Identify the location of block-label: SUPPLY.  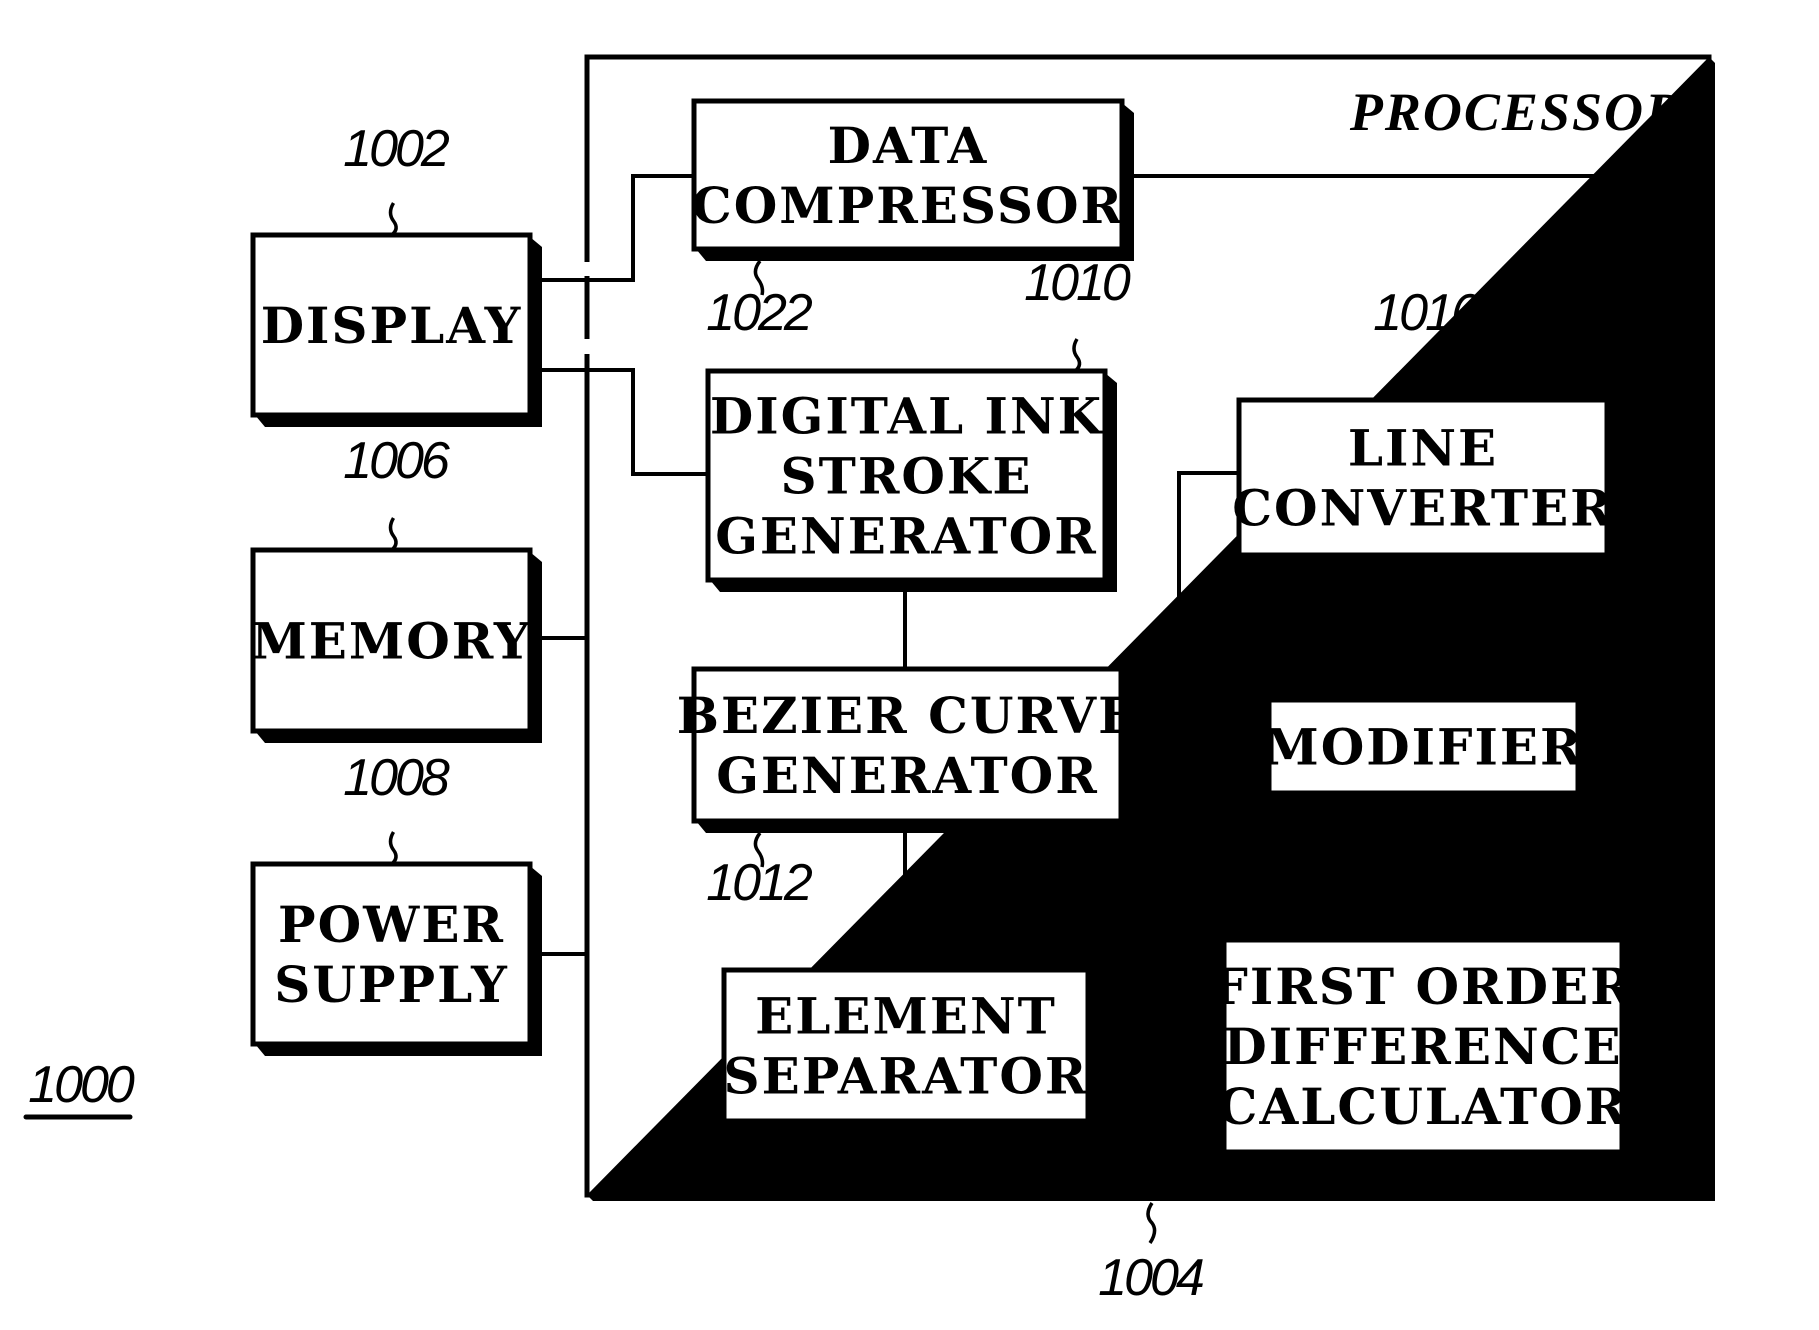
(391, 984).